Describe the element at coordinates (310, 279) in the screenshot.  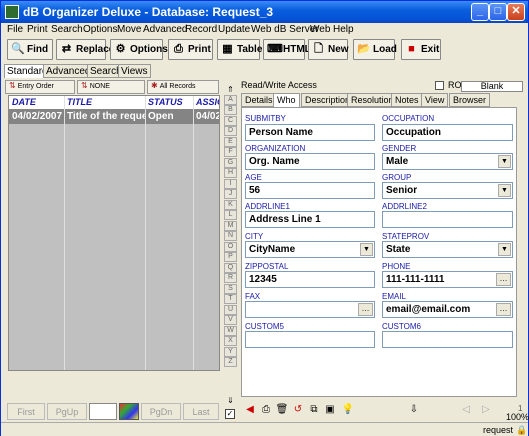
I see `zippostal-field: 12345` at that location.